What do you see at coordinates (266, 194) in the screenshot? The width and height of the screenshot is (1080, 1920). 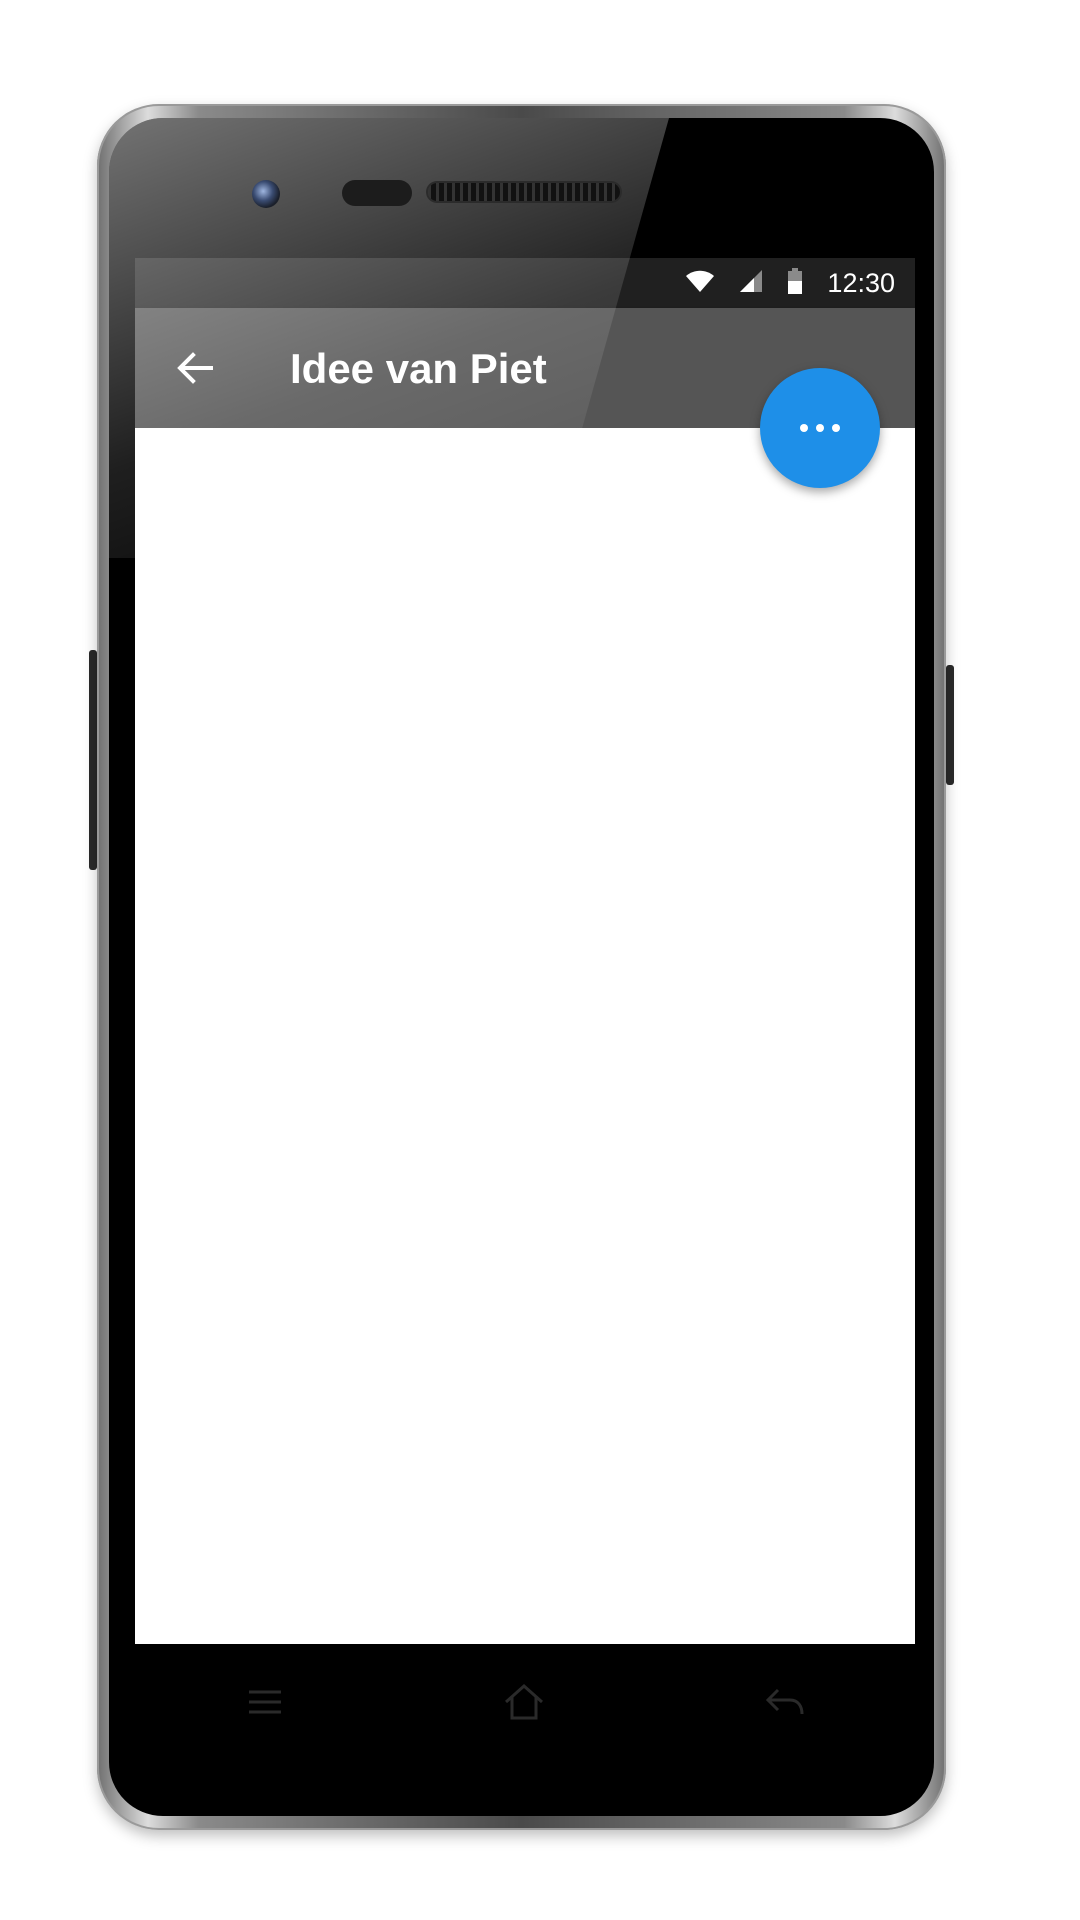 I see `front-camera` at bounding box center [266, 194].